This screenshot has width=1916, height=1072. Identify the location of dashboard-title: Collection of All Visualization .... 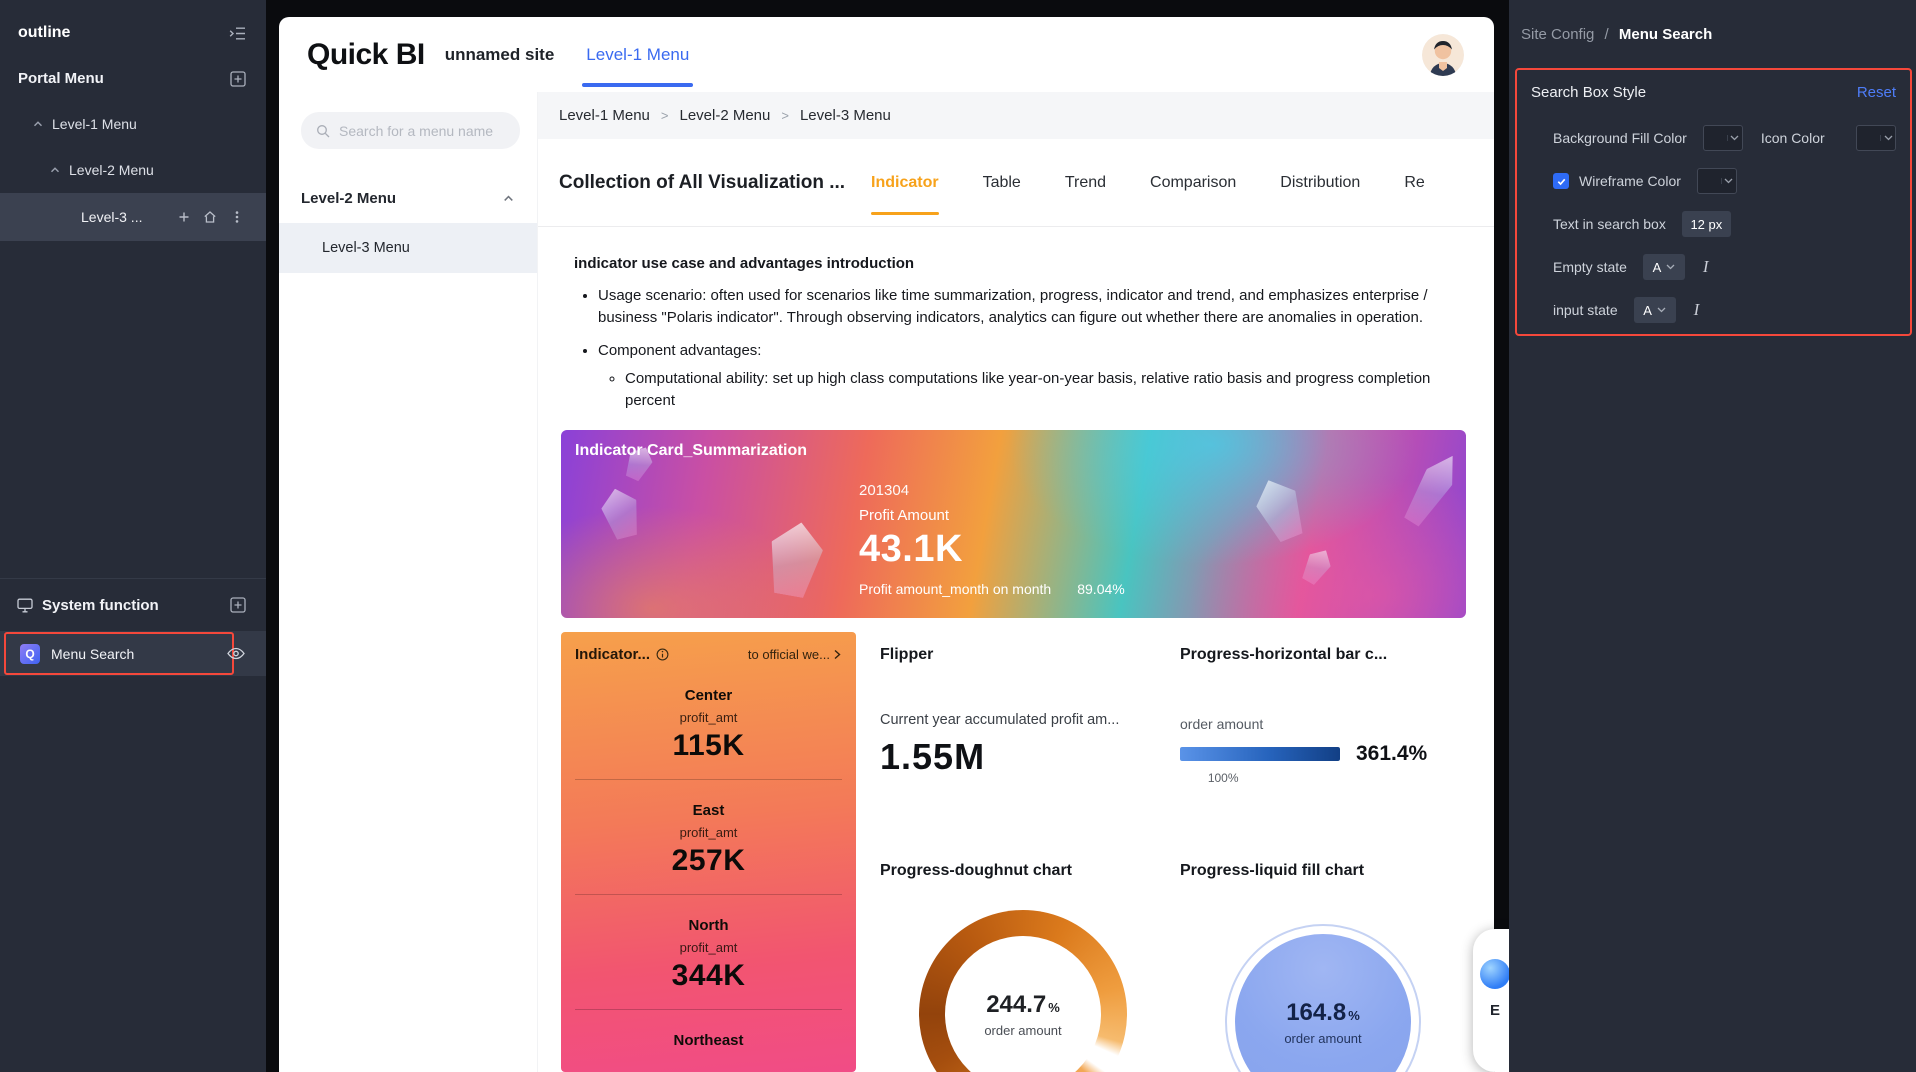
(702, 182).